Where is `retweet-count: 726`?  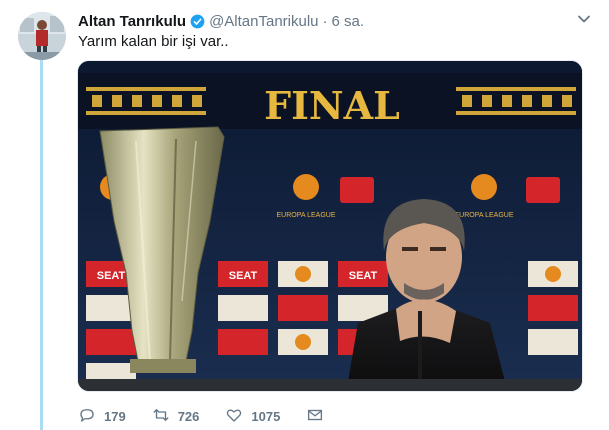
retweet-count: 726 is located at coordinates (188, 416).